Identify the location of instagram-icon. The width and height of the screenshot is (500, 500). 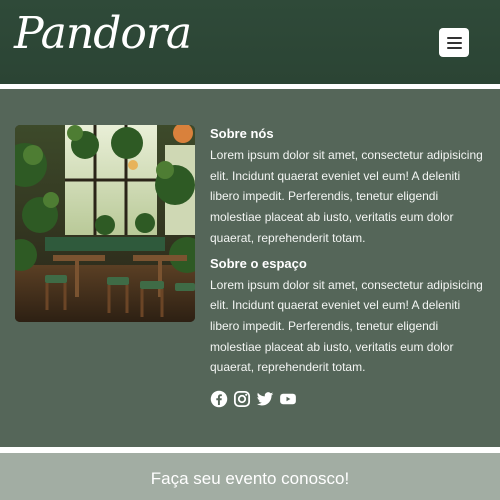
(242, 399).